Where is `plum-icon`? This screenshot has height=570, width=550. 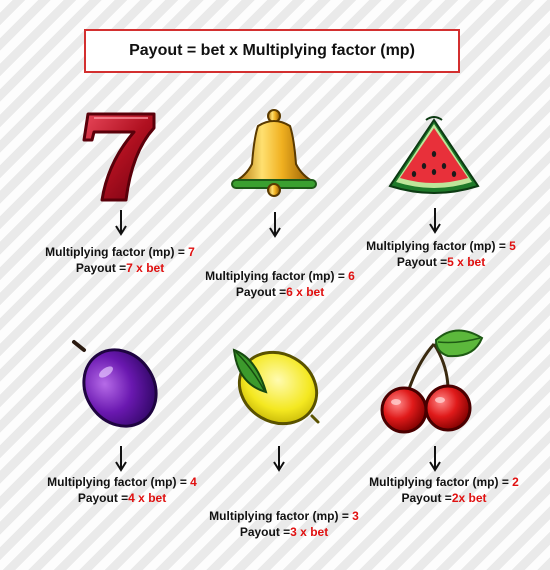
plum-icon is located at coordinates (118, 384).